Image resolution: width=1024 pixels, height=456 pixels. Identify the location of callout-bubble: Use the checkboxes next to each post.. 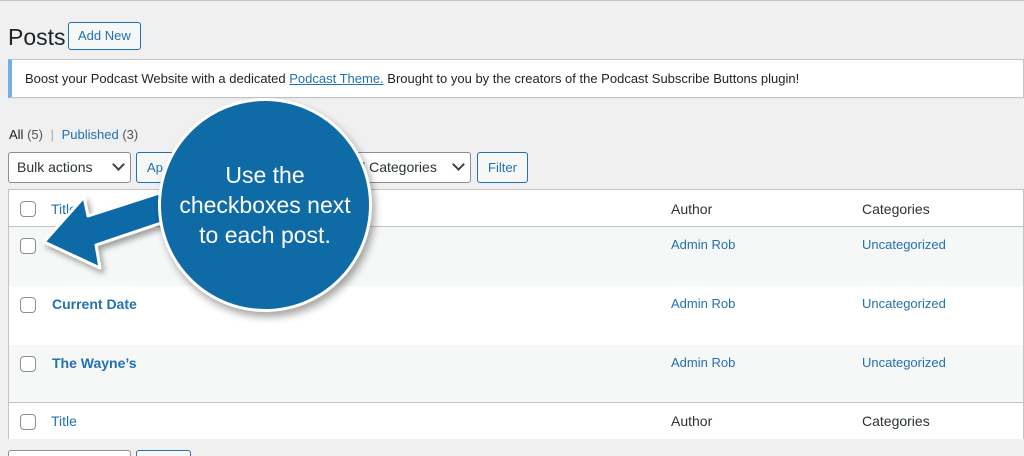
(265, 205).